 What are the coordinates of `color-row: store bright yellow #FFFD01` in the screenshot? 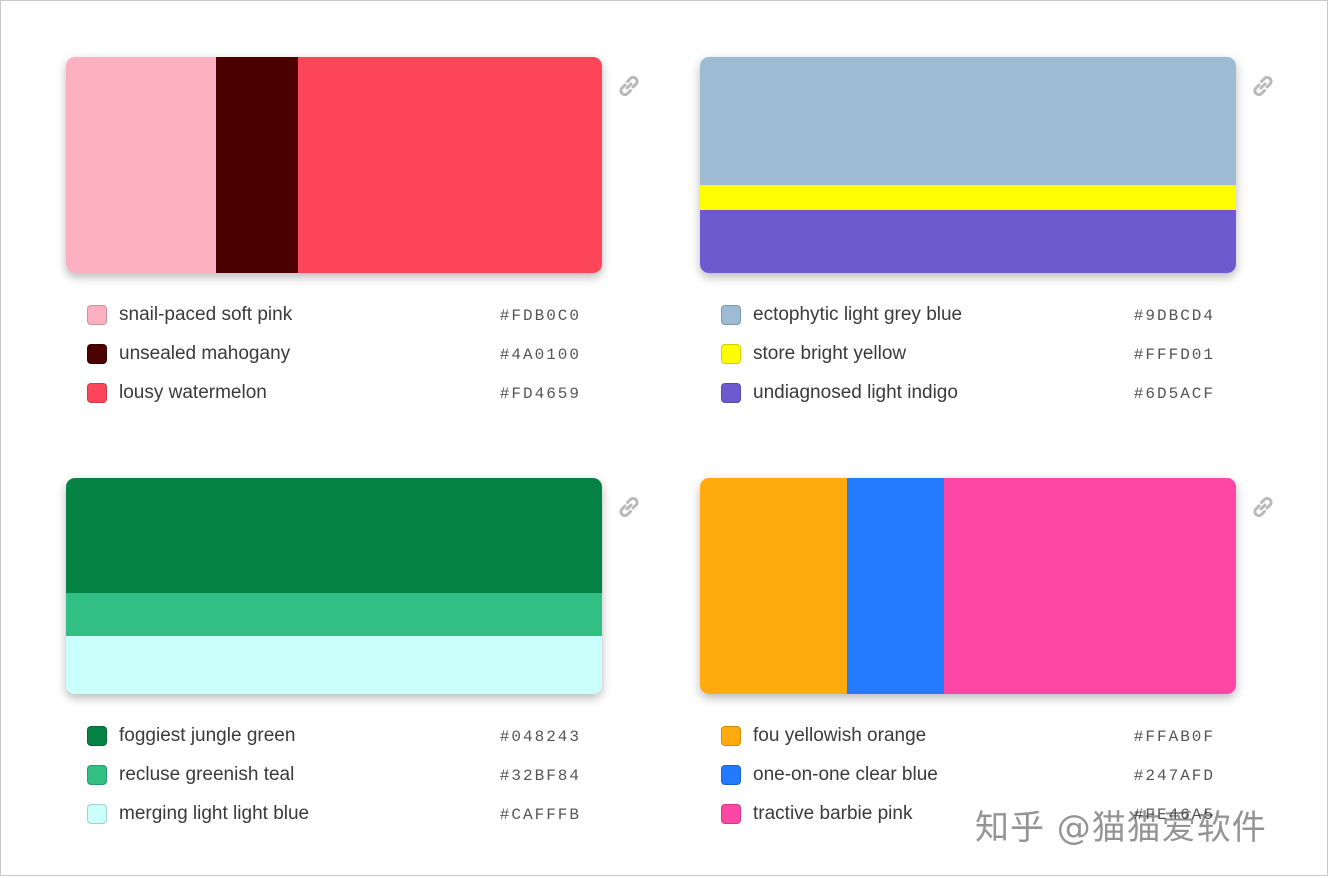 It's located at (968, 360).